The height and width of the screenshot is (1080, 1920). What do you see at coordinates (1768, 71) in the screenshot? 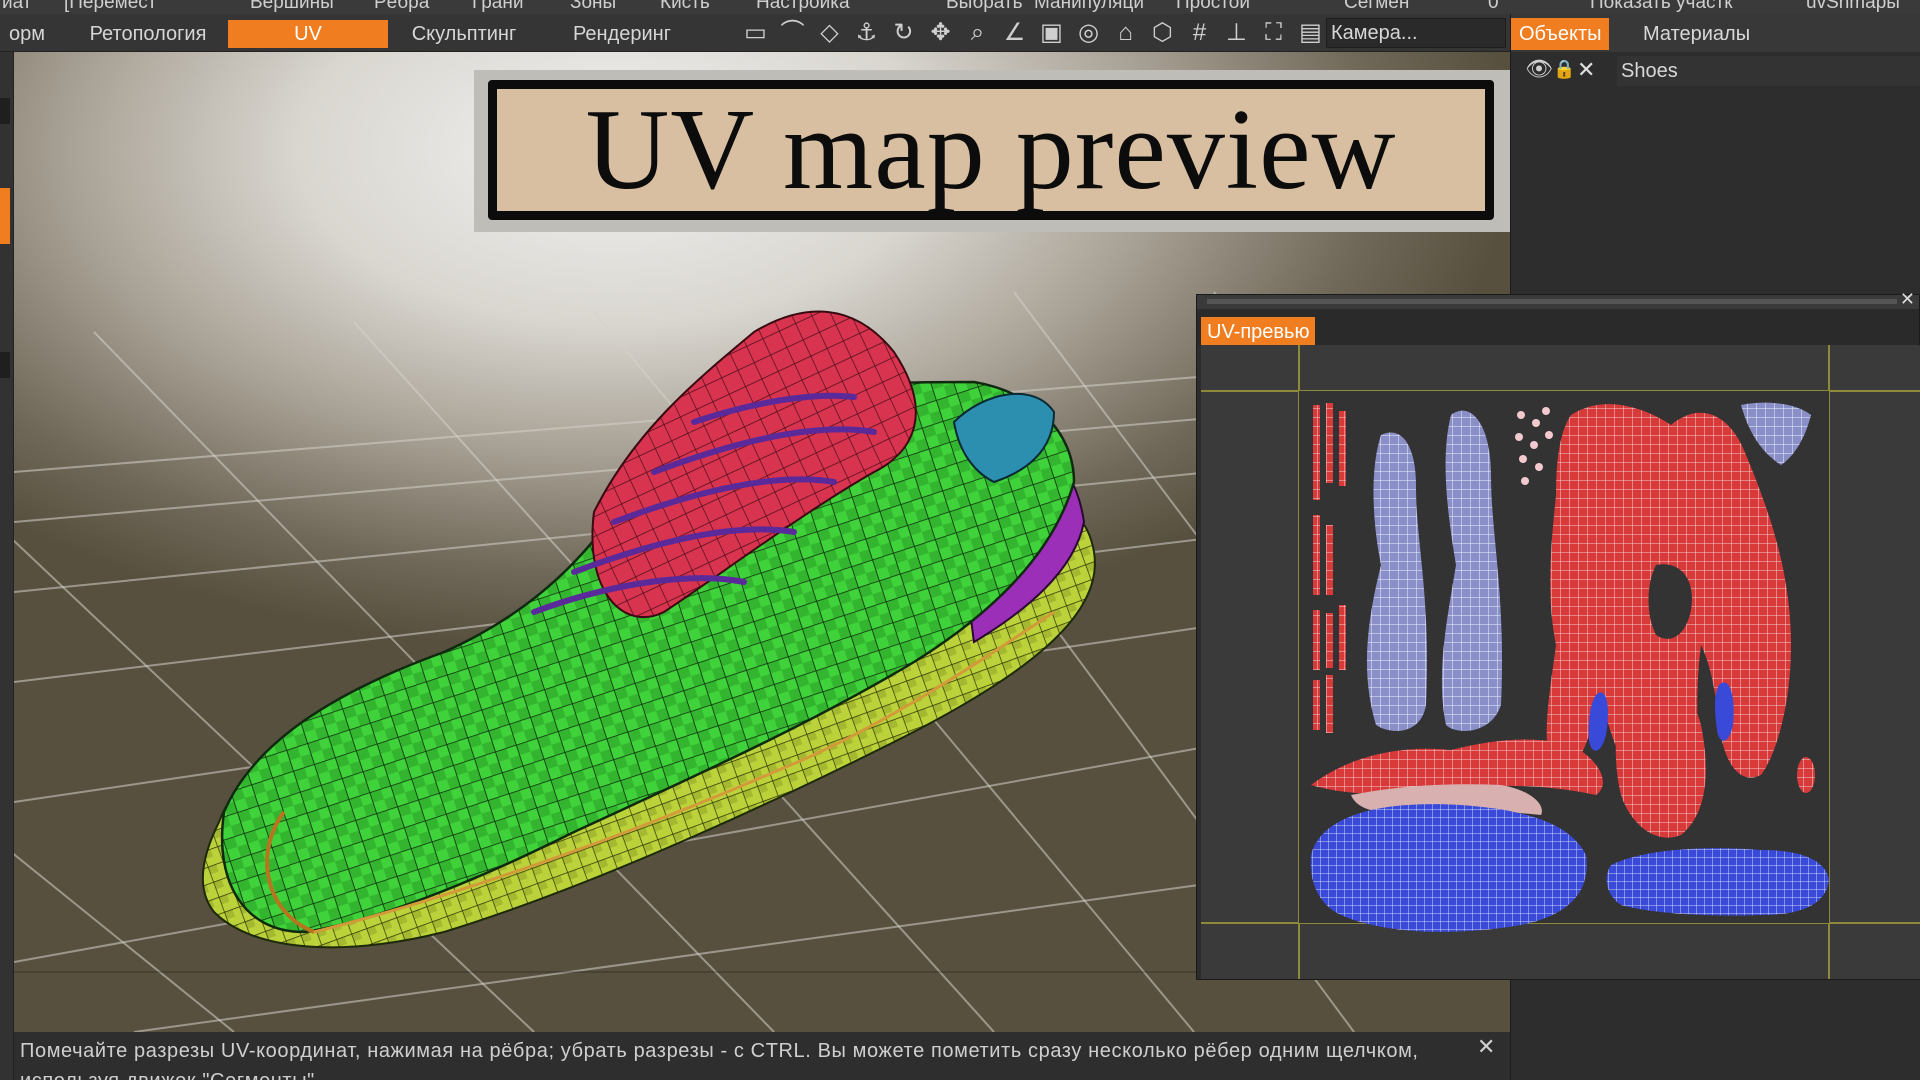
I see `object-name: Shoes` at bounding box center [1768, 71].